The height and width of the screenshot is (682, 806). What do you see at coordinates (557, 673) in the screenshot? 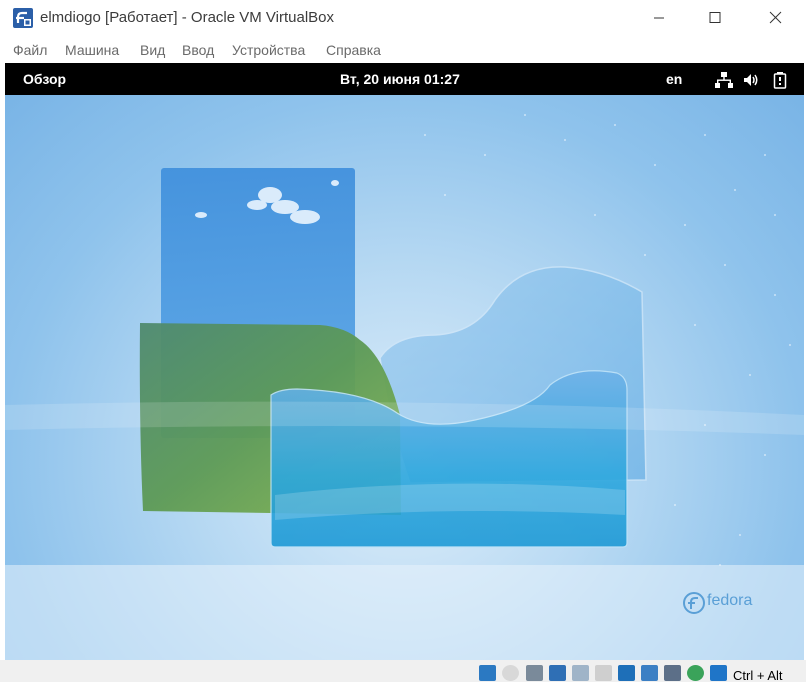
I see `network-adapter-icon` at bounding box center [557, 673].